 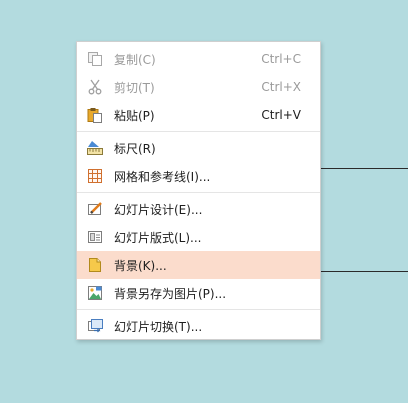 What do you see at coordinates (95, 326) in the screenshot?
I see `slide-transition-icon` at bounding box center [95, 326].